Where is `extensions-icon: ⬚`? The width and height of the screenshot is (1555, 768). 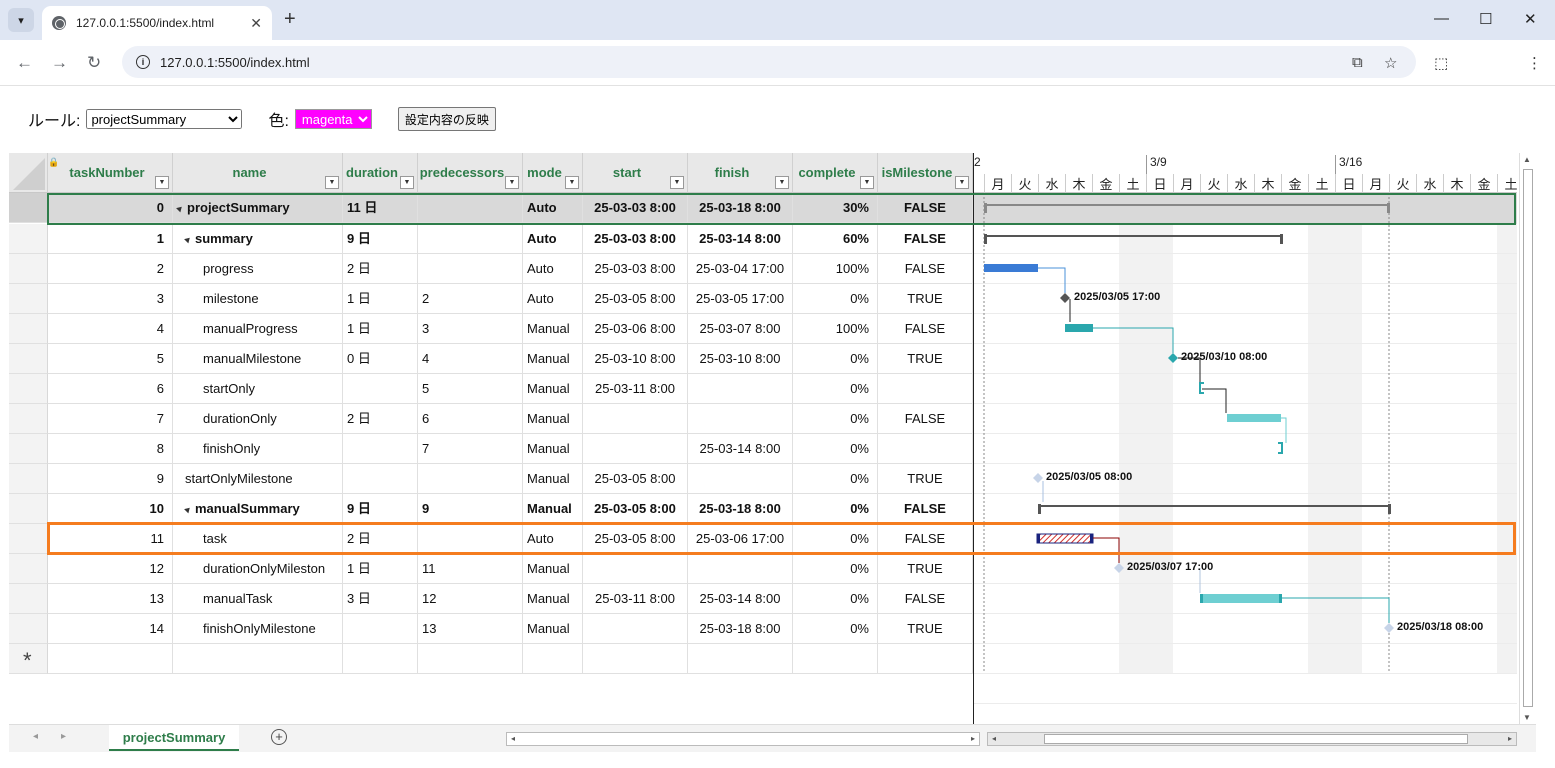
extensions-icon: ⬚ is located at coordinates (1441, 63).